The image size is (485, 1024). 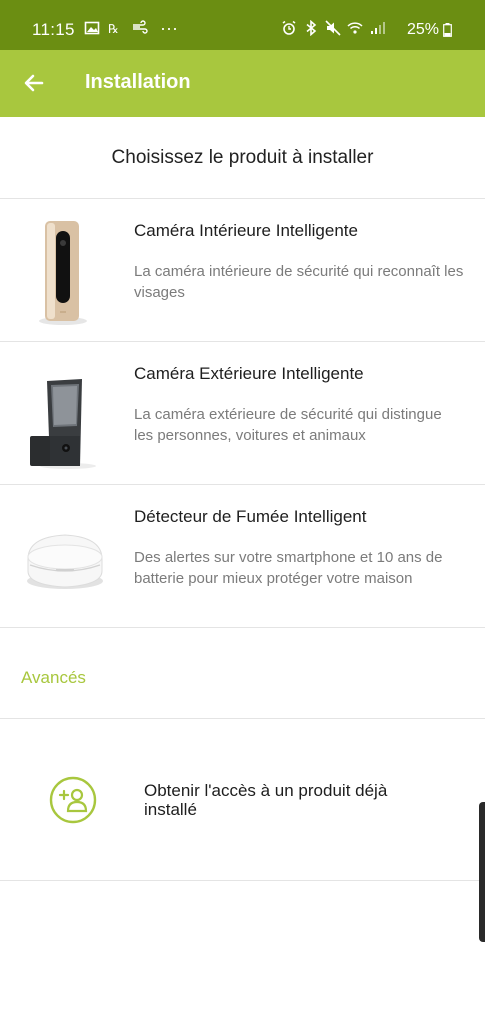 I want to click on edge-panel-handle, so click(x=482, y=872).